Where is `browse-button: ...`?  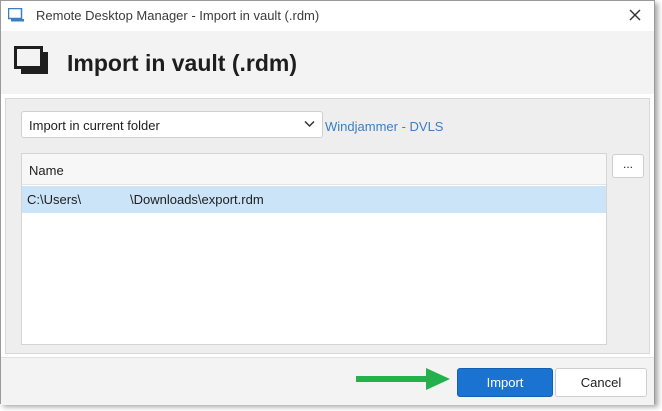
browse-button: ... is located at coordinates (628, 166).